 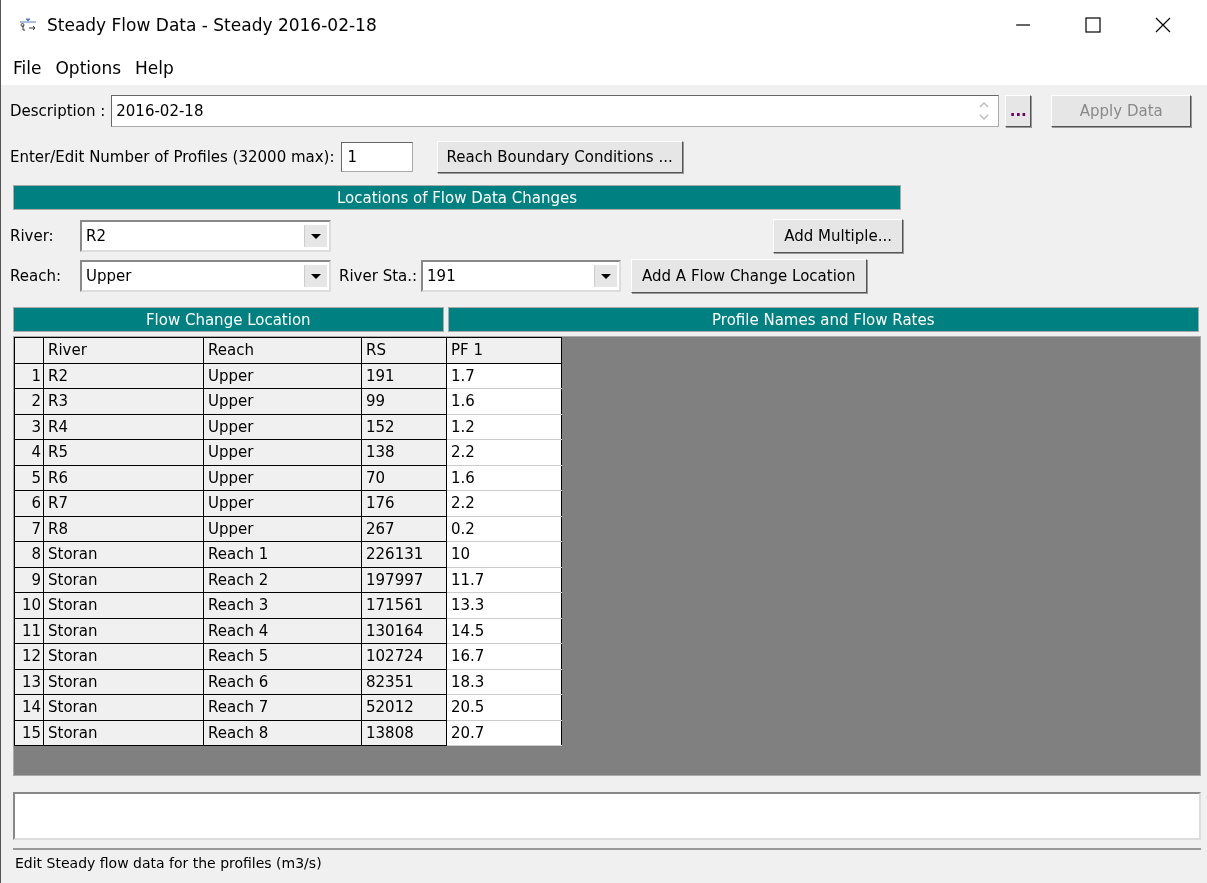 I want to click on row-number: 12, so click(x=29, y=656).